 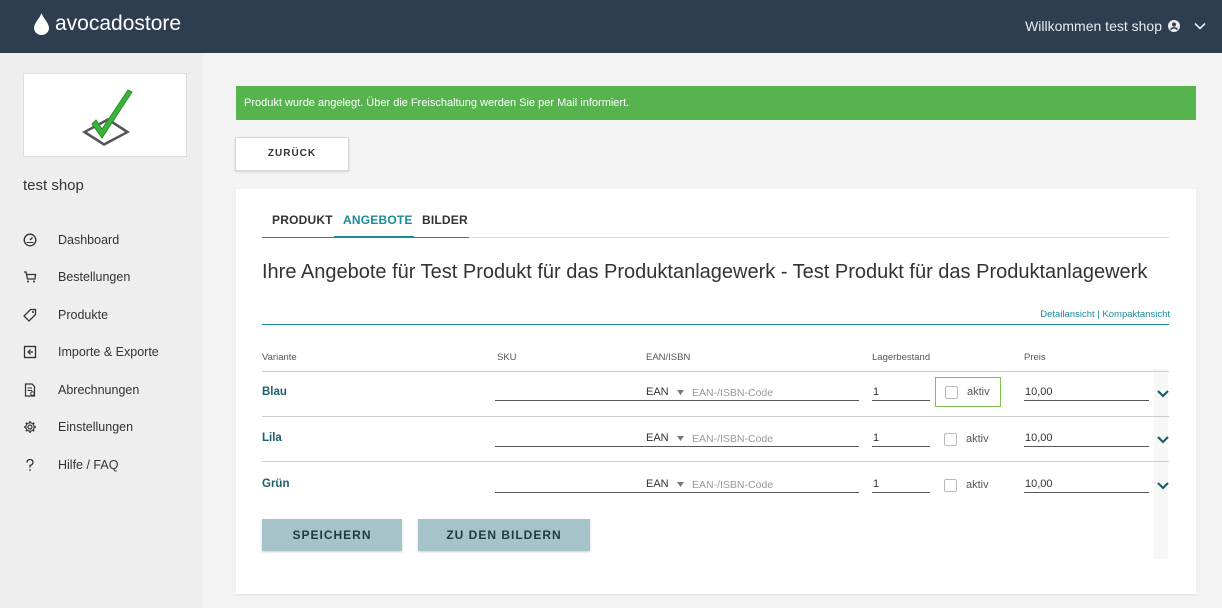 What do you see at coordinates (292, 154) in the screenshot?
I see `back-button: ZURÜCK` at bounding box center [292, 154].